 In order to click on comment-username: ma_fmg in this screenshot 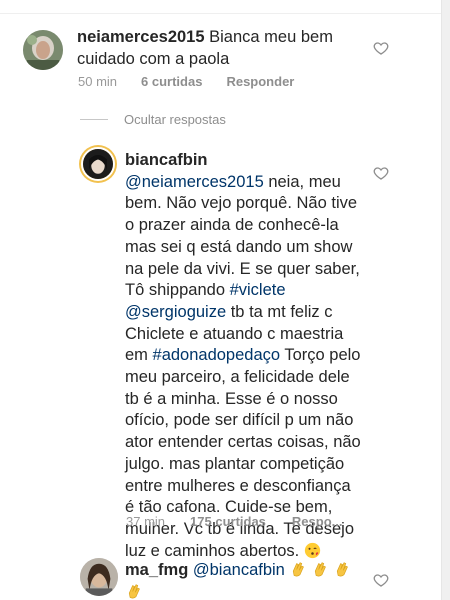, I will do `click(156, 570)`.